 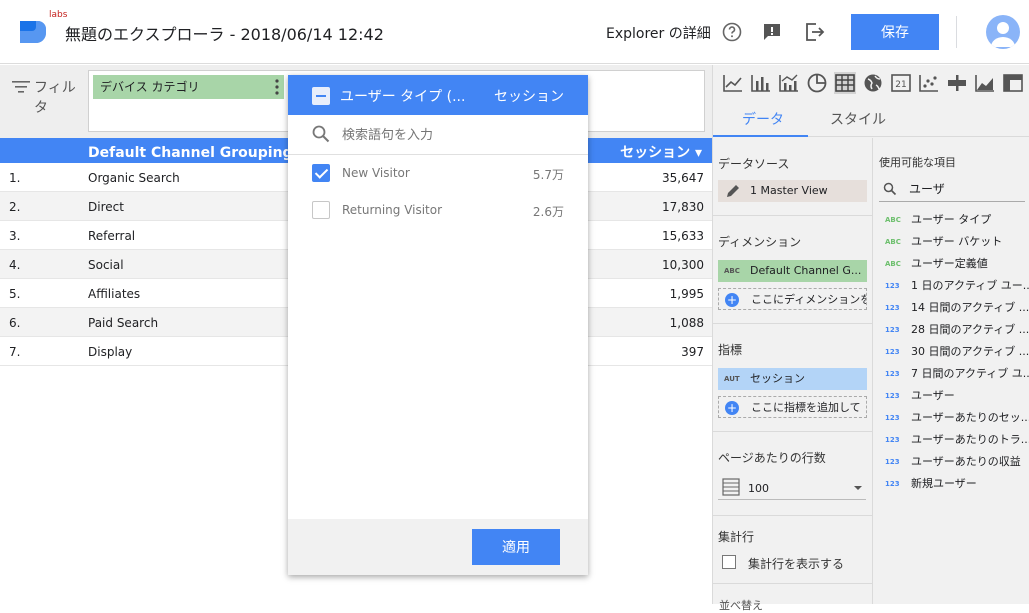 I want to click on field-search-input, so click(x=964, y=188).